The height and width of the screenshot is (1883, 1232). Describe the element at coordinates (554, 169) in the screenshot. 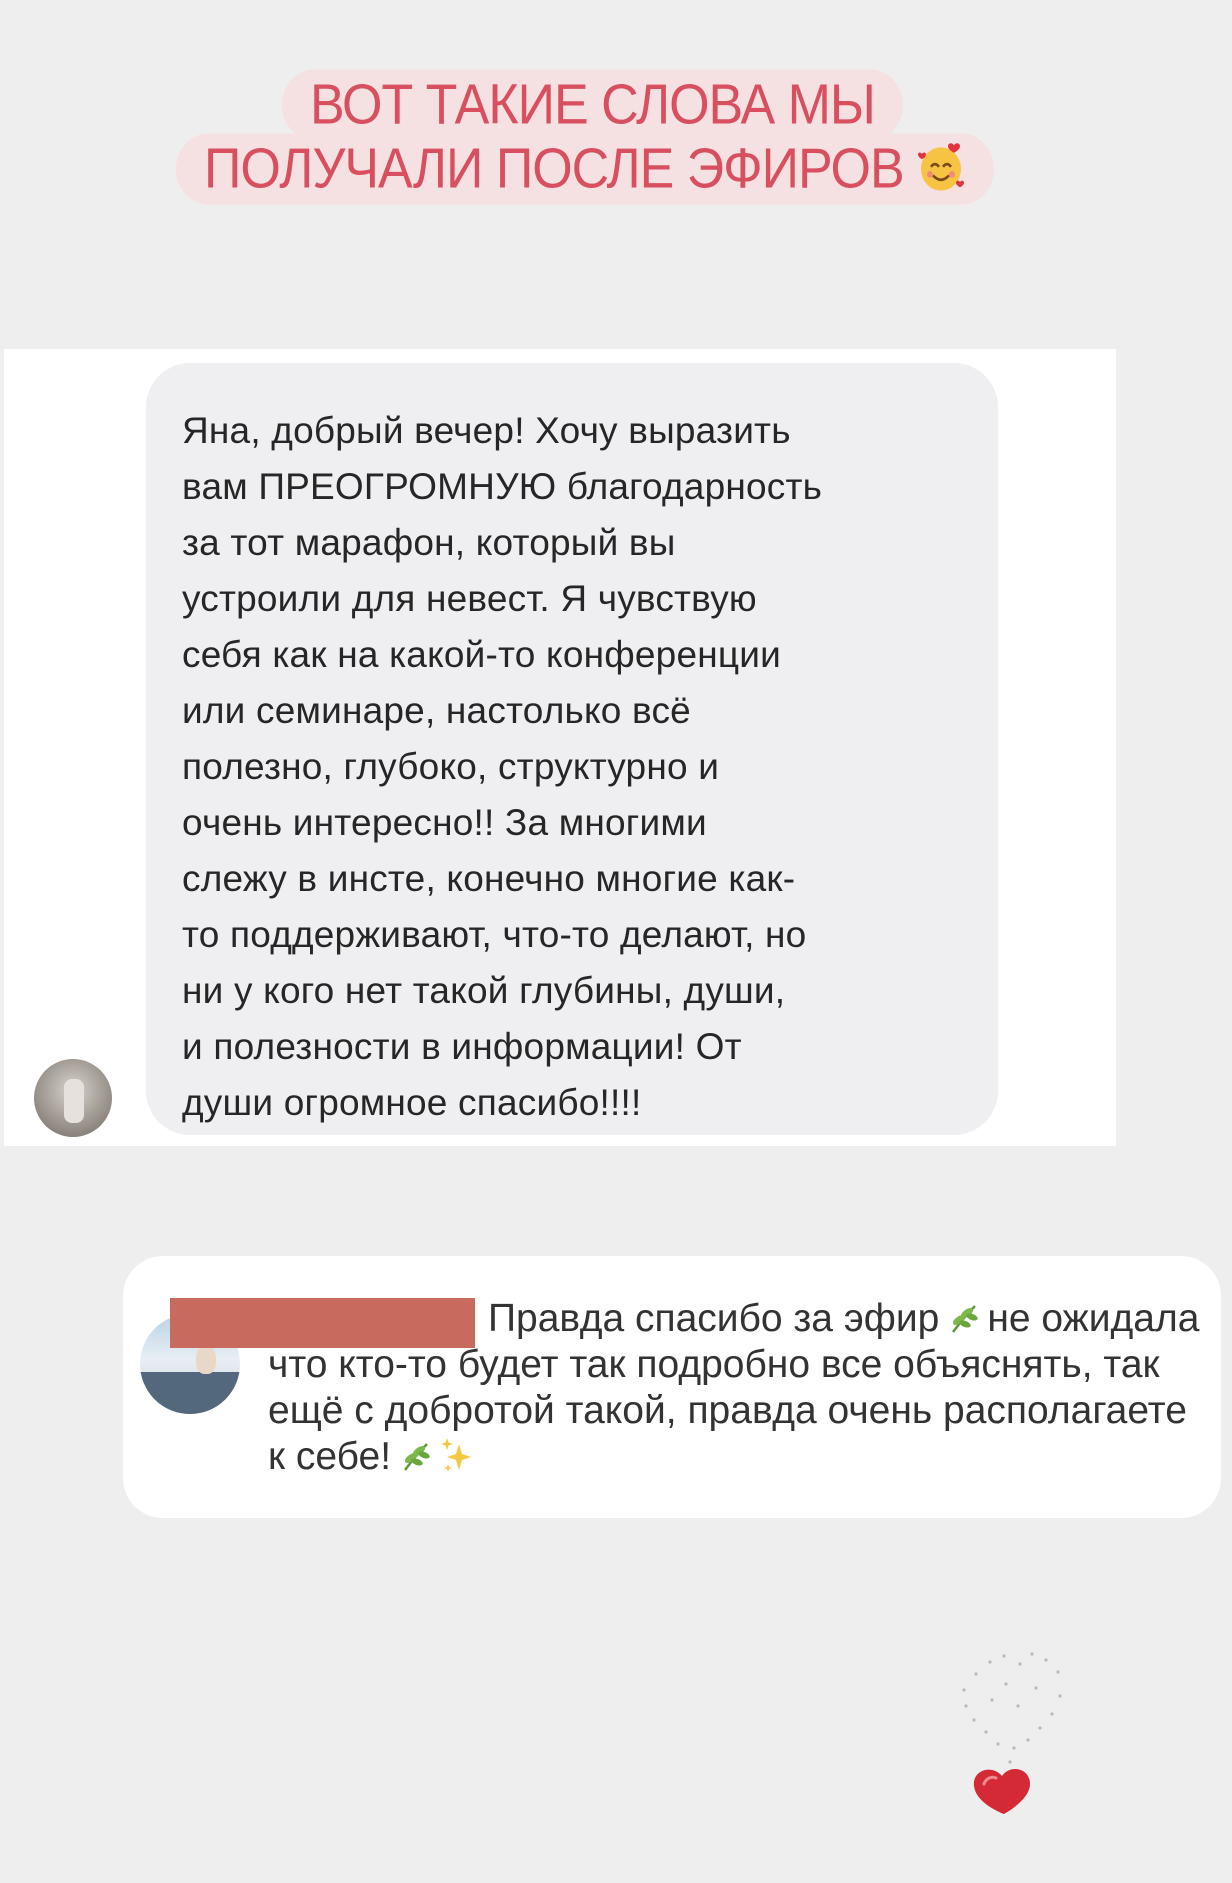

I see `title-line-2-text: ПОЛУЧАЛИ ПОСЛЕ ЭФИРОВ` at that location.